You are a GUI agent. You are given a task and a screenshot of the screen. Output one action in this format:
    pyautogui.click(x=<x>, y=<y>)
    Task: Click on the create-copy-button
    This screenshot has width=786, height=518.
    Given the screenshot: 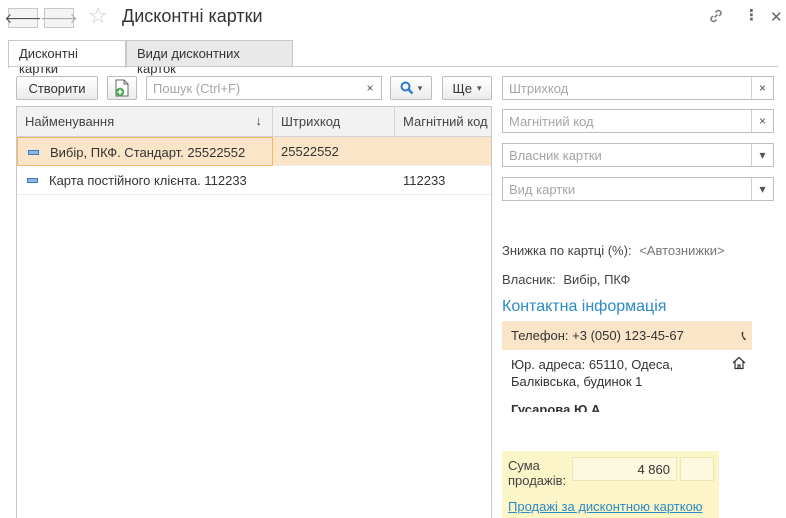 What is the action you would take?
    pyautogui.click(x=122, y=88)
    